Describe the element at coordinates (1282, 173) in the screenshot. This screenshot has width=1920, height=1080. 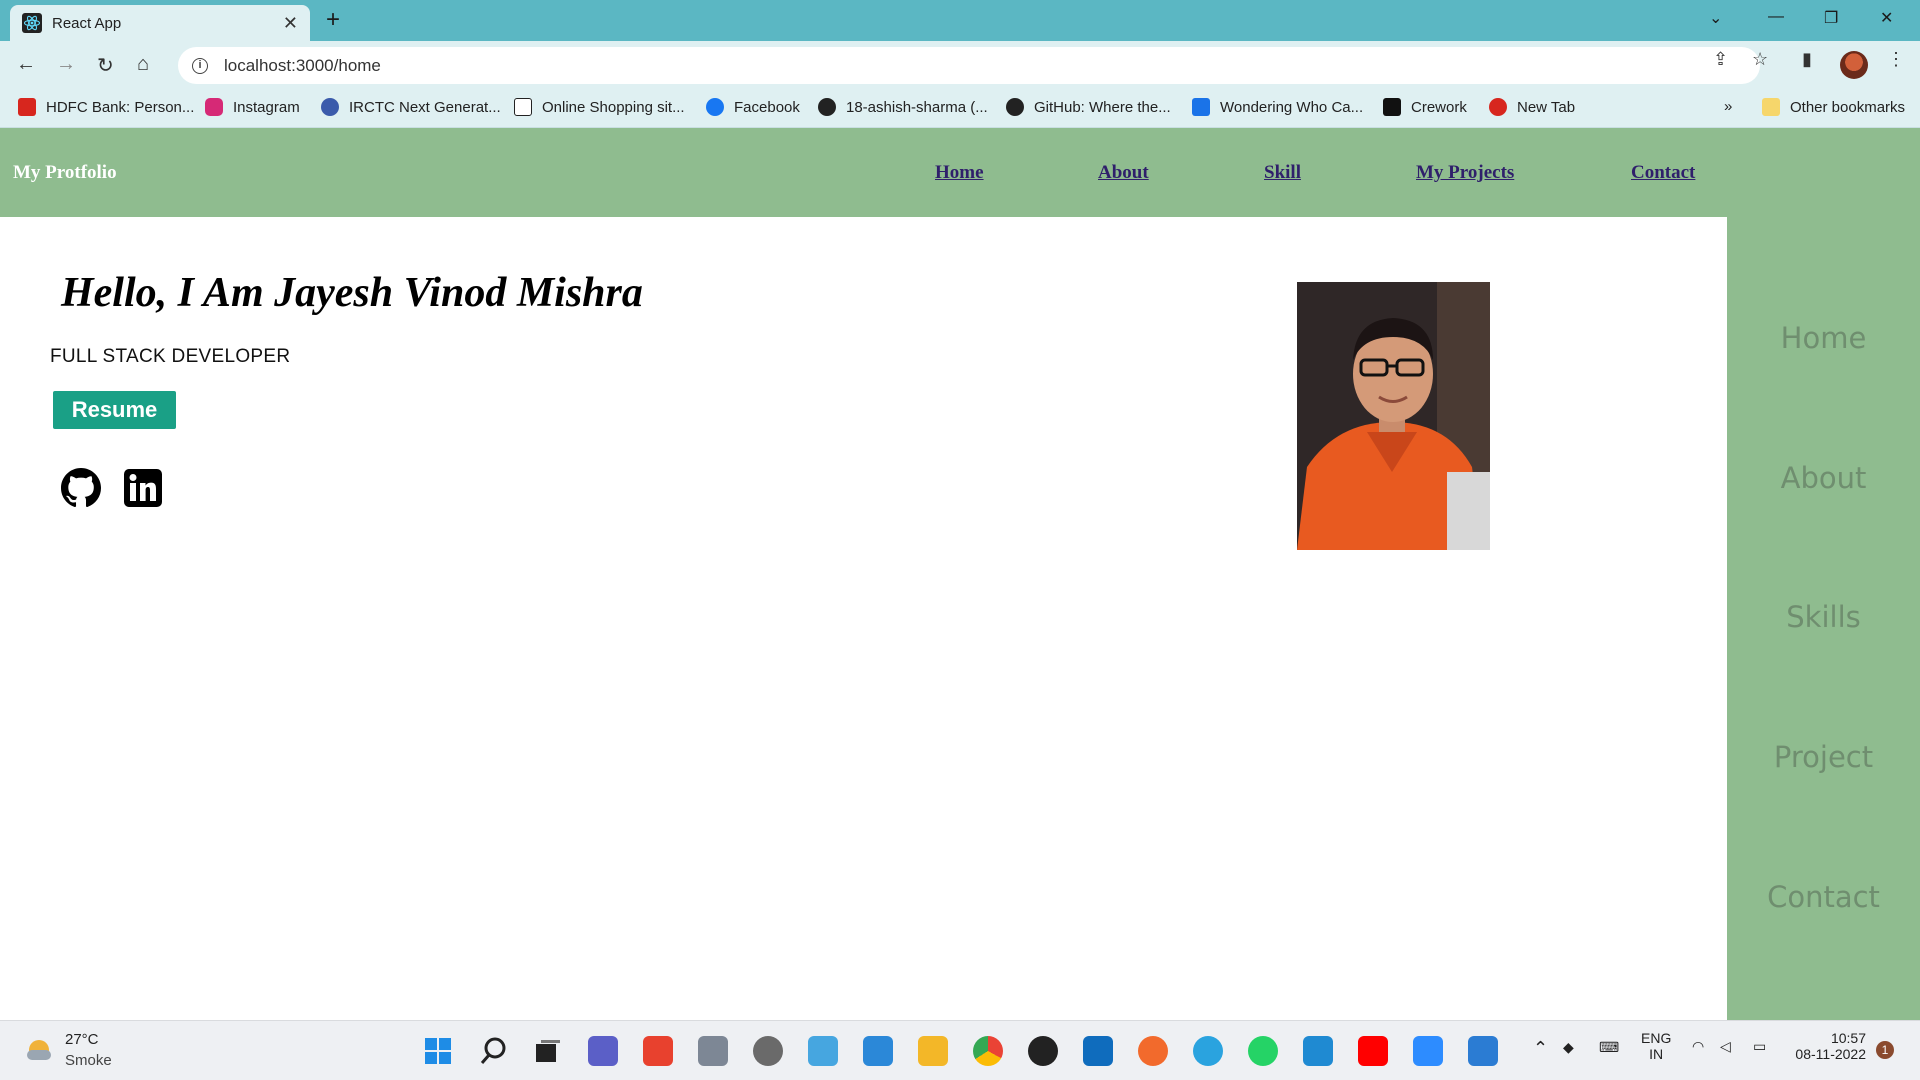
I see `nav-skill: Skill` at that location.